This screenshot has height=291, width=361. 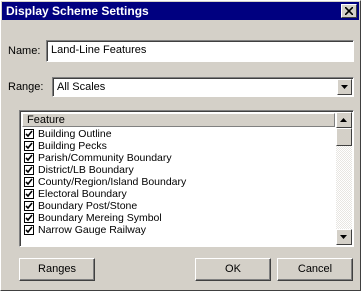 I want to click on scroll-thumb, so click(x=344, y=137).